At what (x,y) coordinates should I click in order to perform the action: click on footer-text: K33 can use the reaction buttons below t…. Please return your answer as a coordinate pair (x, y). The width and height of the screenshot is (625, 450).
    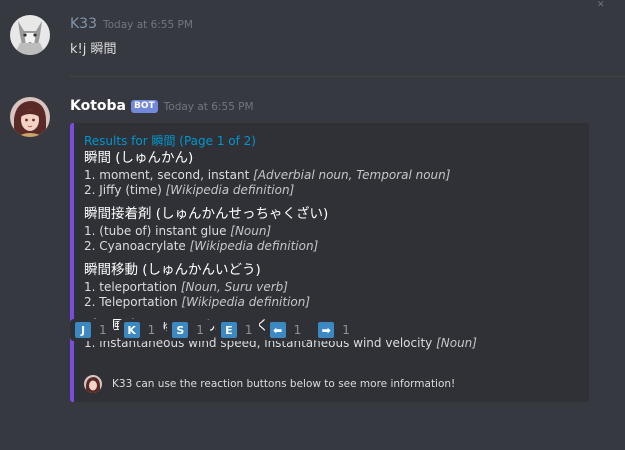
    Looking at the image, I should click on (284, 384).